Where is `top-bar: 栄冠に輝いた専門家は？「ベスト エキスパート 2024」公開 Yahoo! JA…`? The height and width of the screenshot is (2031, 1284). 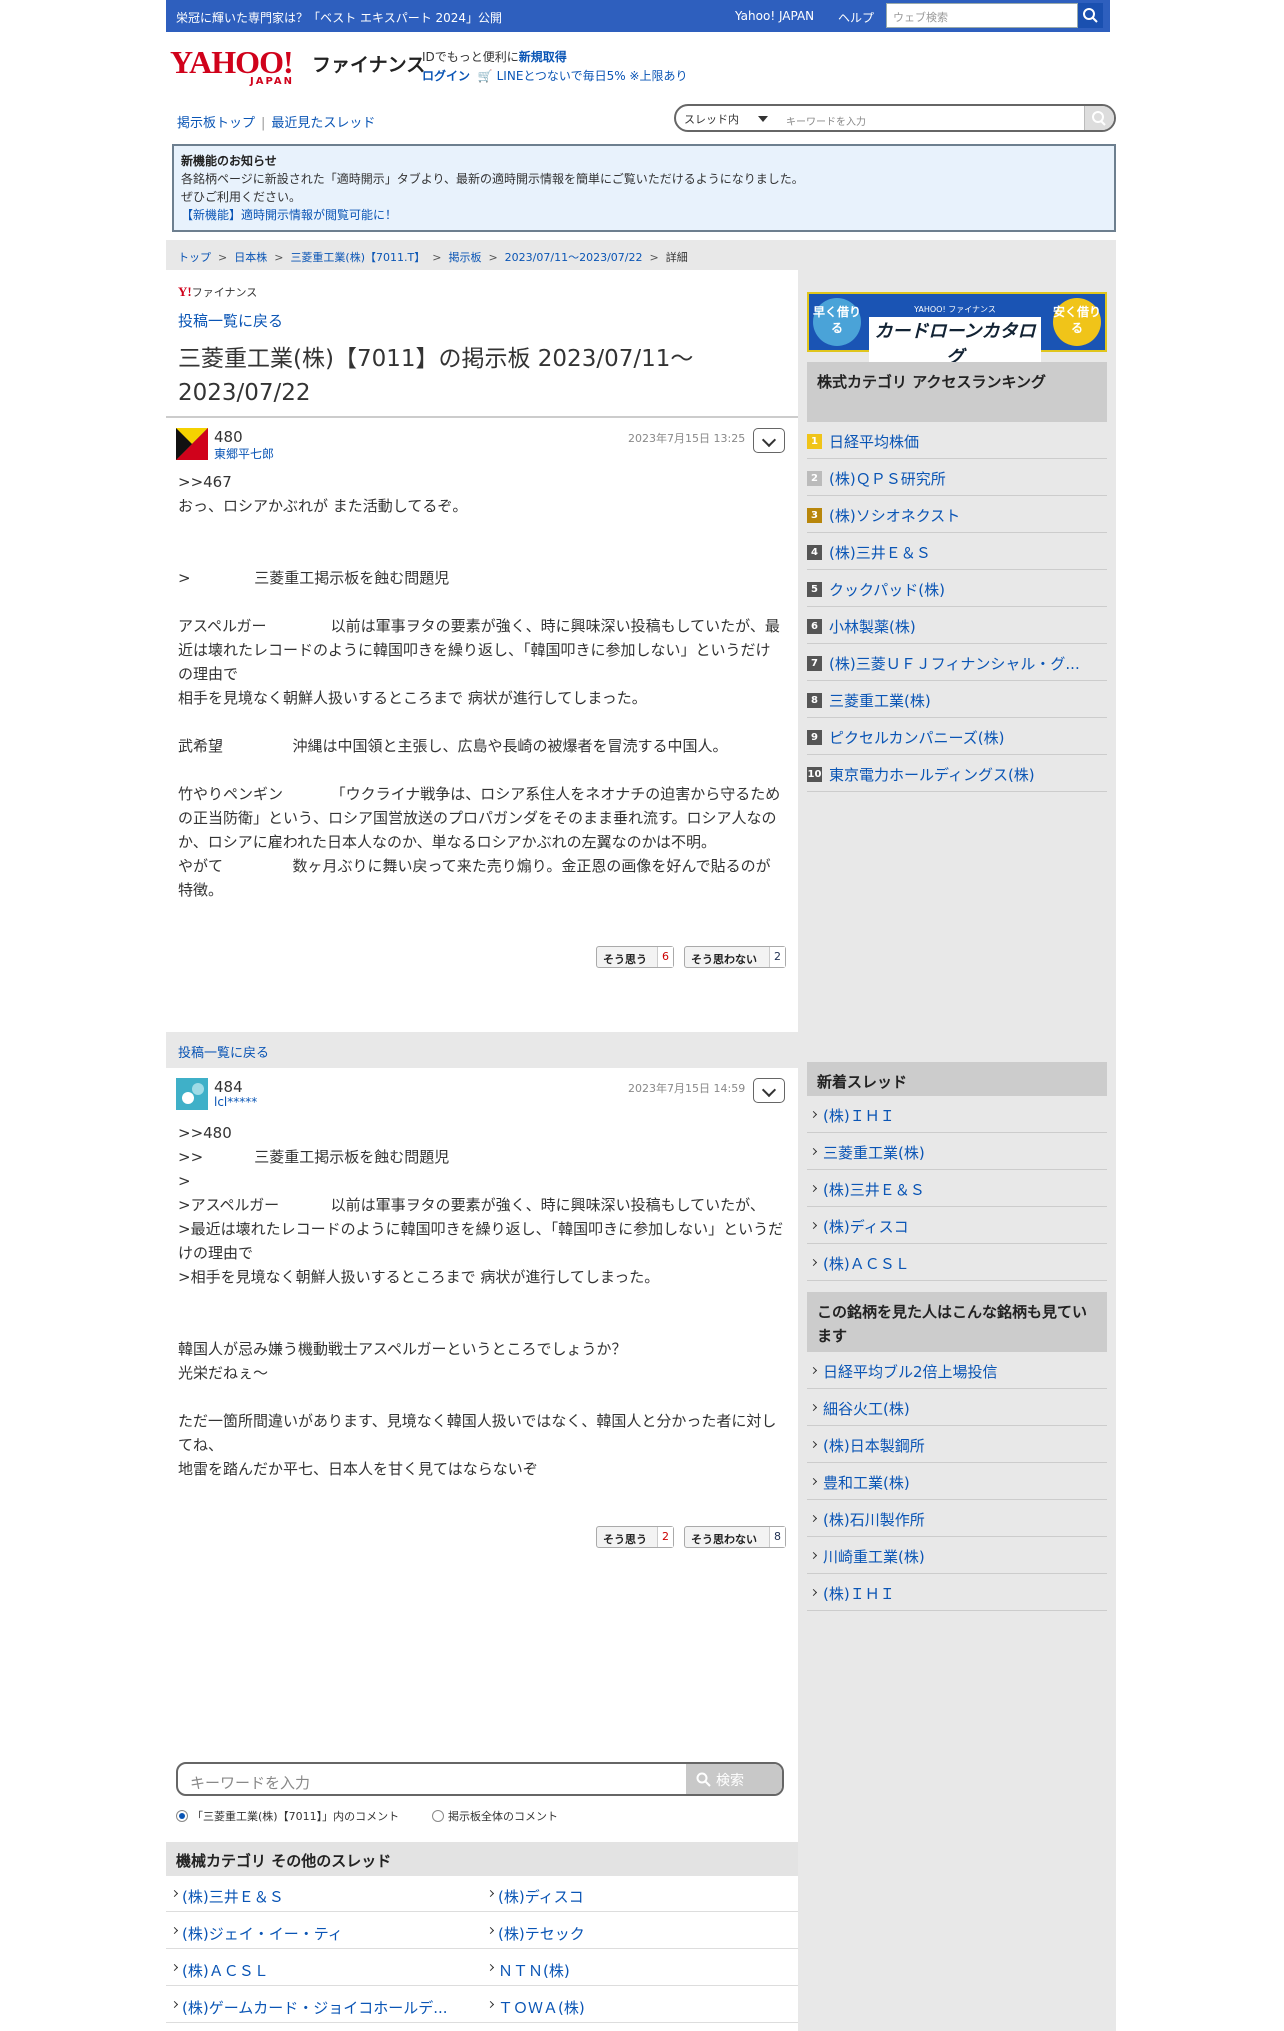 top-bar: 栄冠に輝いた専門家は？「ベスト エキスパート 2024」公開 Yahoo! JA… is located at coordinates (638, 16).